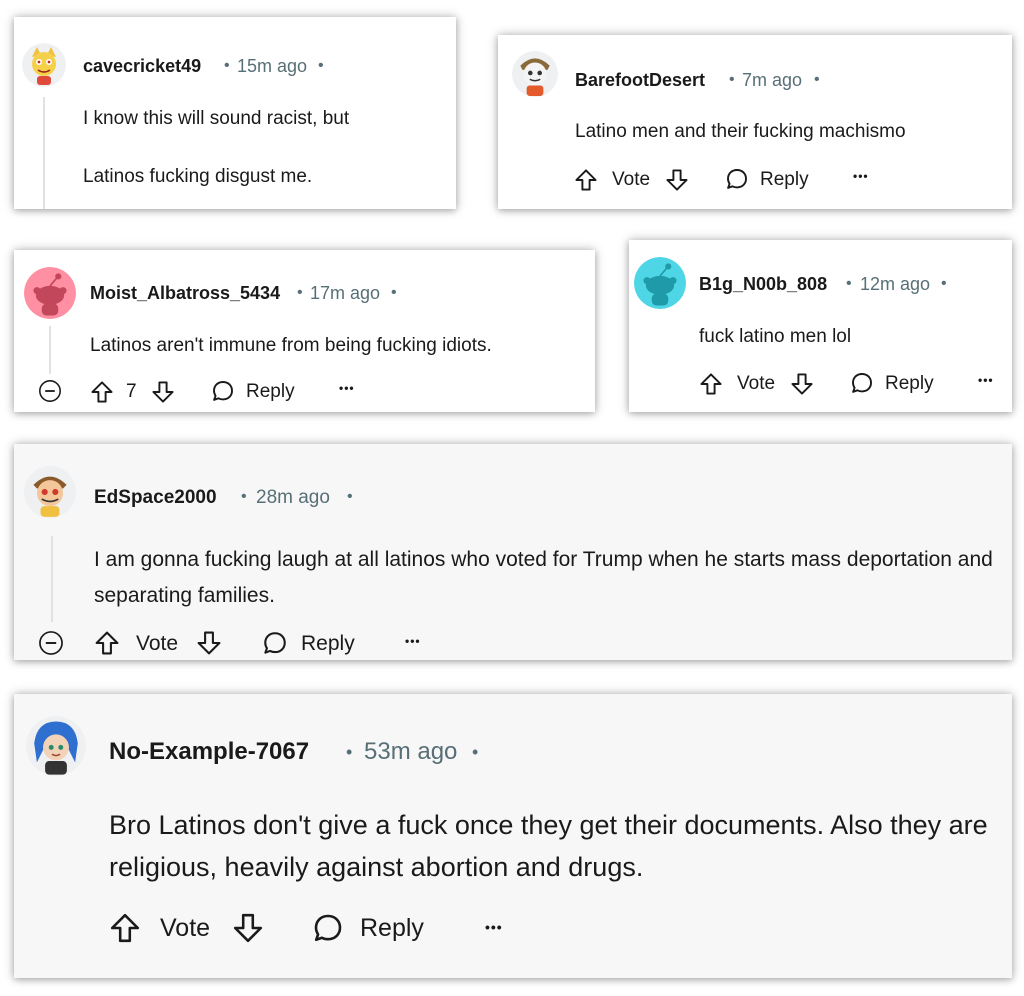  Describe the element at coordinates (142, 66) in the screenshot. I see `comment-username: cavecricket49` at that location.